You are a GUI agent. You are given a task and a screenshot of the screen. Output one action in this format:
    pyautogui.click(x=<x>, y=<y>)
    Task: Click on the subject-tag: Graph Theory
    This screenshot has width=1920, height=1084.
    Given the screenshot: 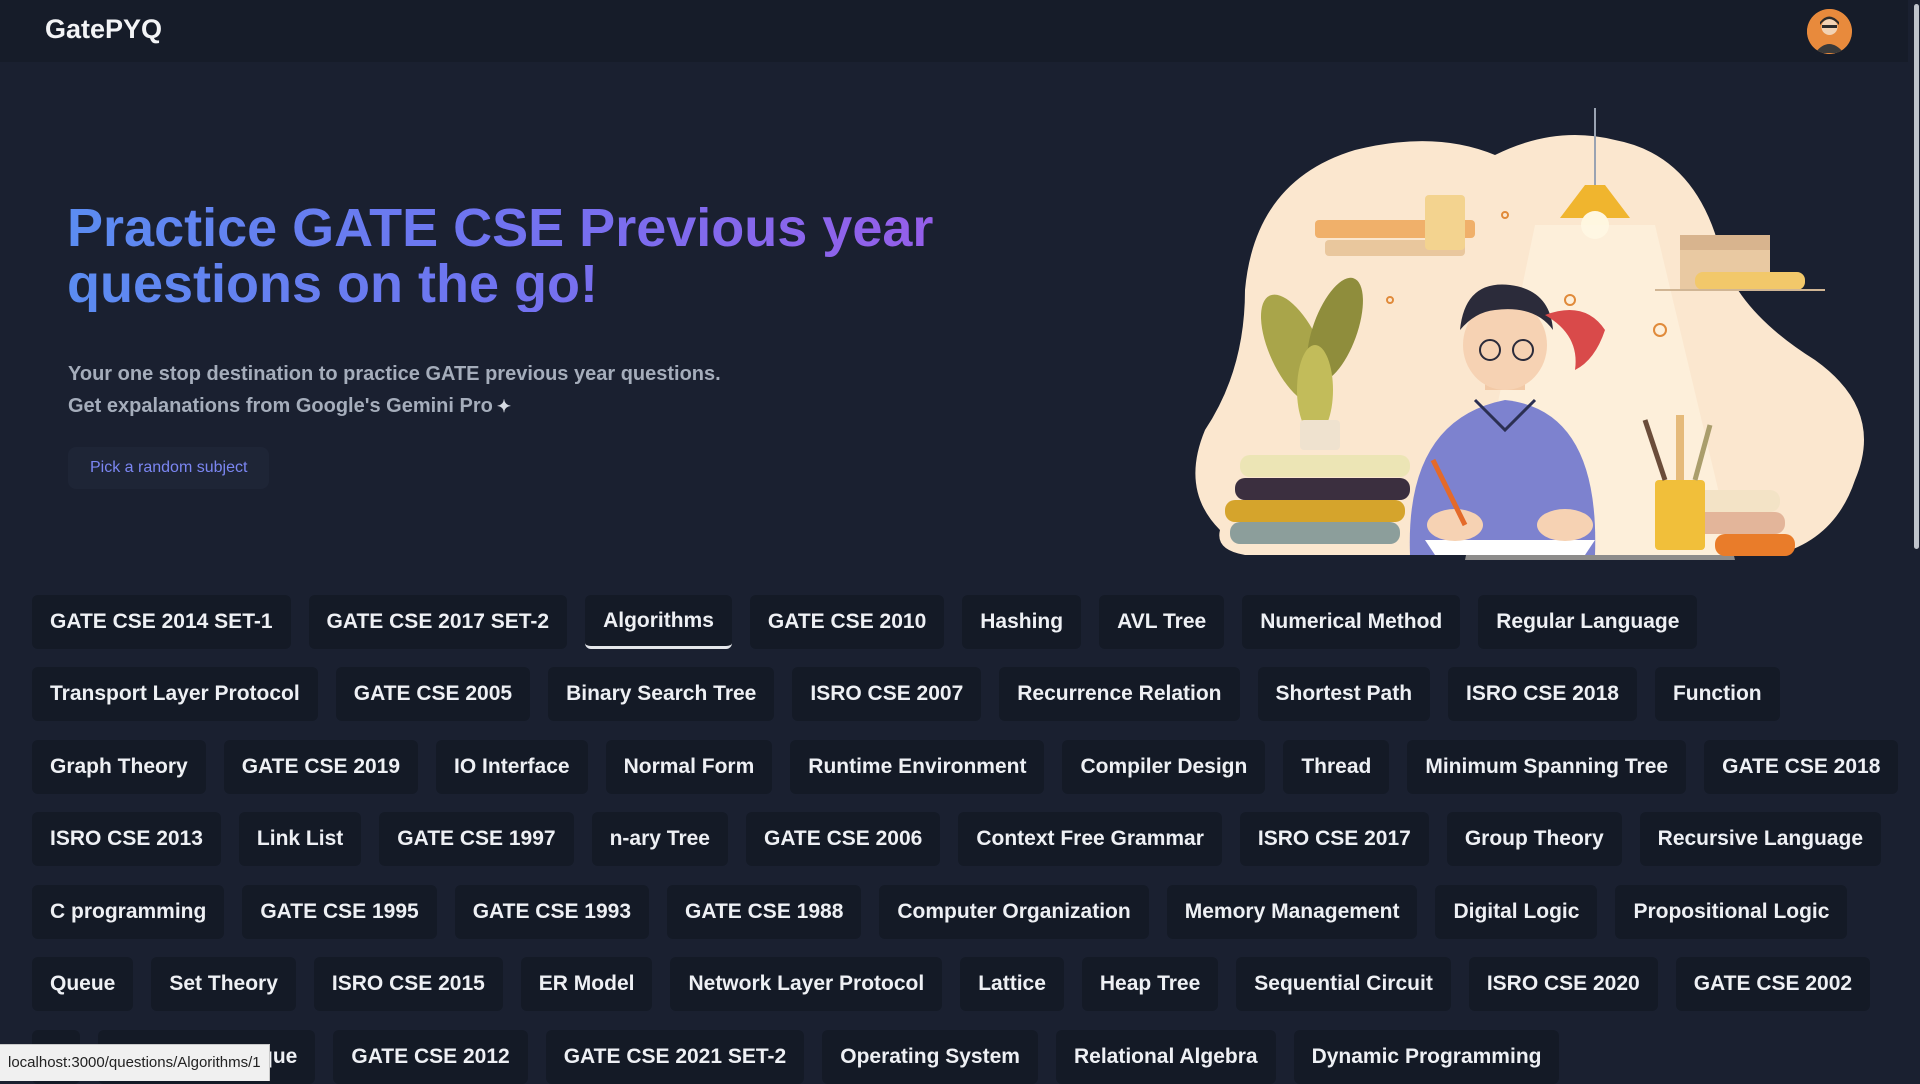 What is the action you would take?
    pyautogui.click(x=119, y=767)
    